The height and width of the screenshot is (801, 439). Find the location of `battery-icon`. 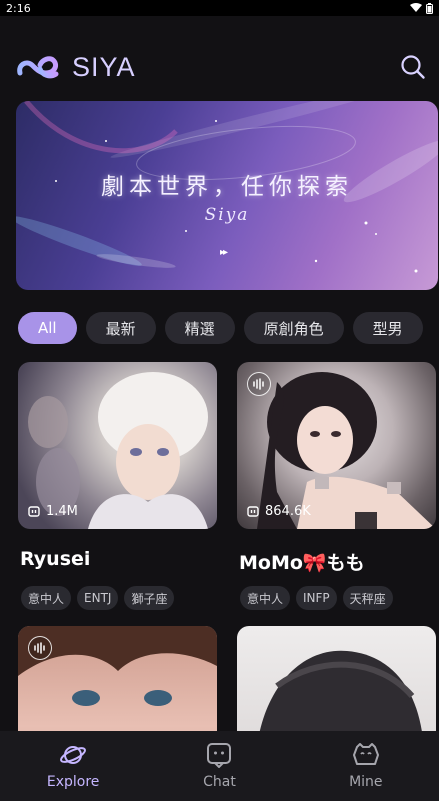

battery-icon is located at coordinates (429, 8).